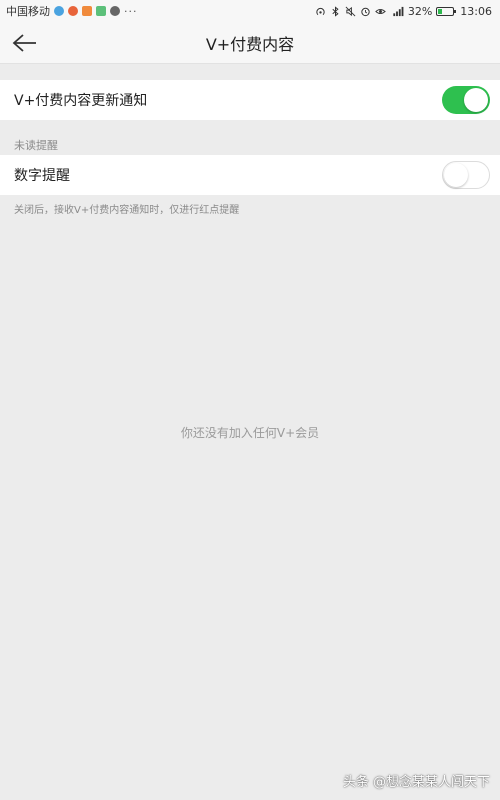 The image size is (500, 800). Describe the element at coordinates (446, 11) in the screenshot. I see `battery-icon` at that location.